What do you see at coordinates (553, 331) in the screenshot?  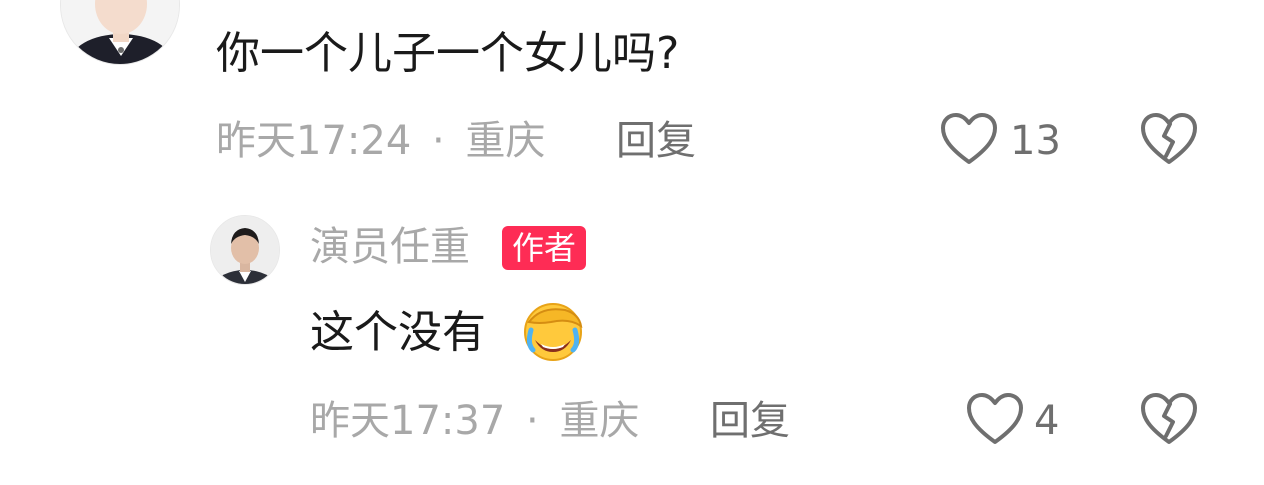 I see `face-palm-crying-emoji` at bounding box center [553, 331].